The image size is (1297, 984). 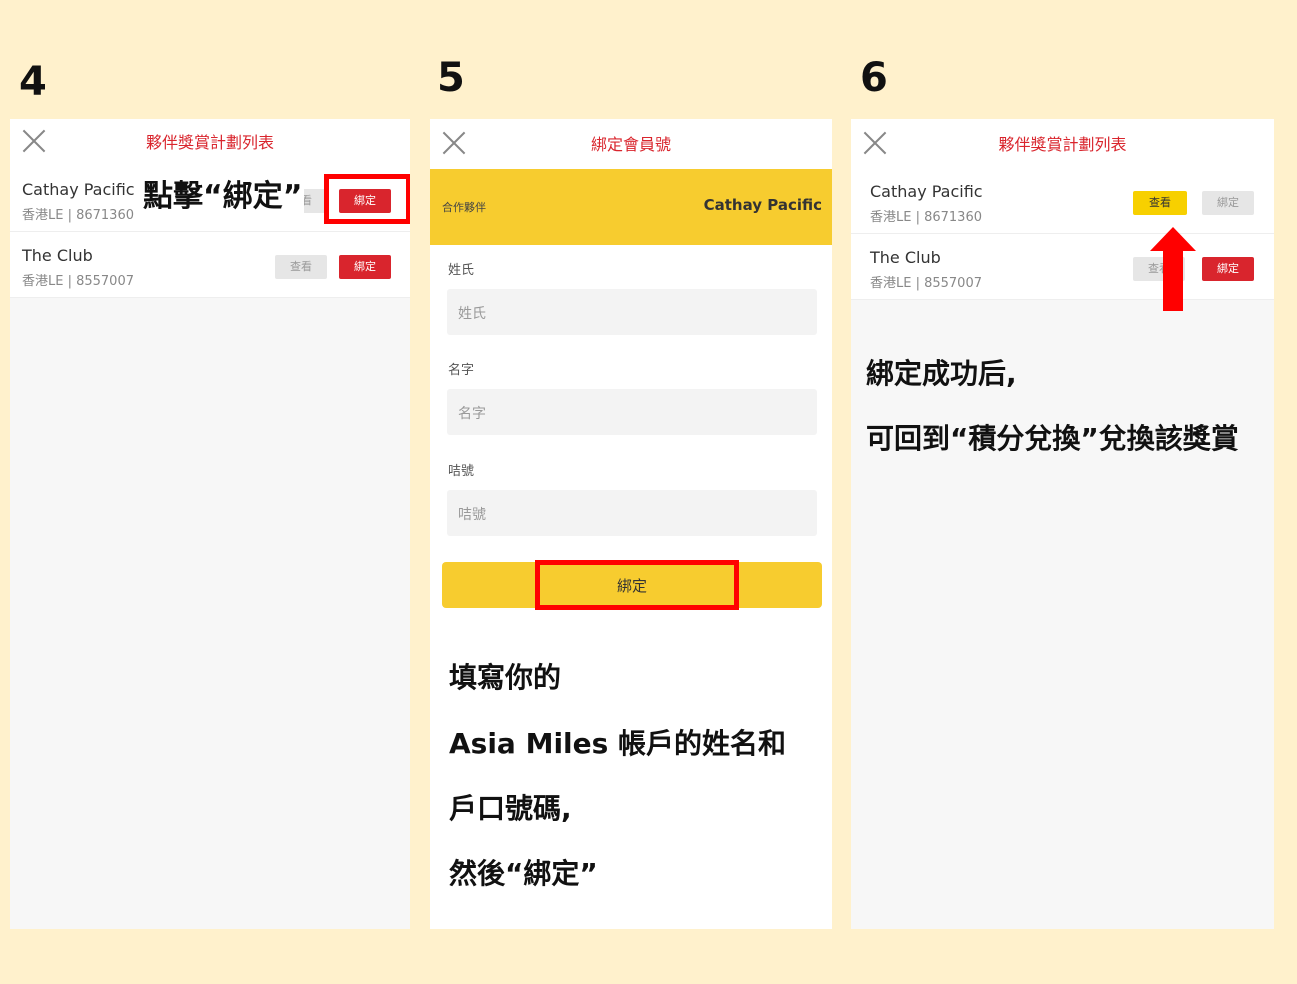 I want to click on card-number-input: 咭號, so click(x=632, y=513).